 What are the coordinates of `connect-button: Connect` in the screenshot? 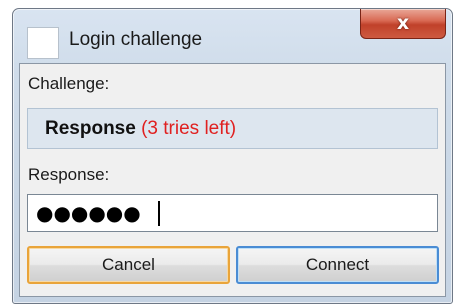 It's located at (337, 265).